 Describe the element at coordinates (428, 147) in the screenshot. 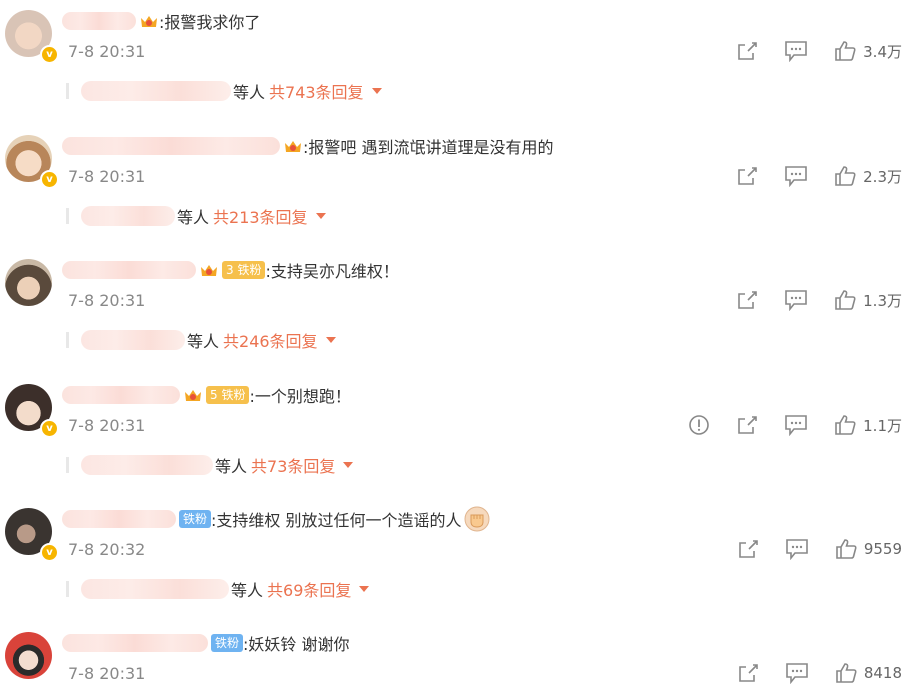

I see `comment-text: :报警吧 遇到流氓讲道理是没有用的` at that location.